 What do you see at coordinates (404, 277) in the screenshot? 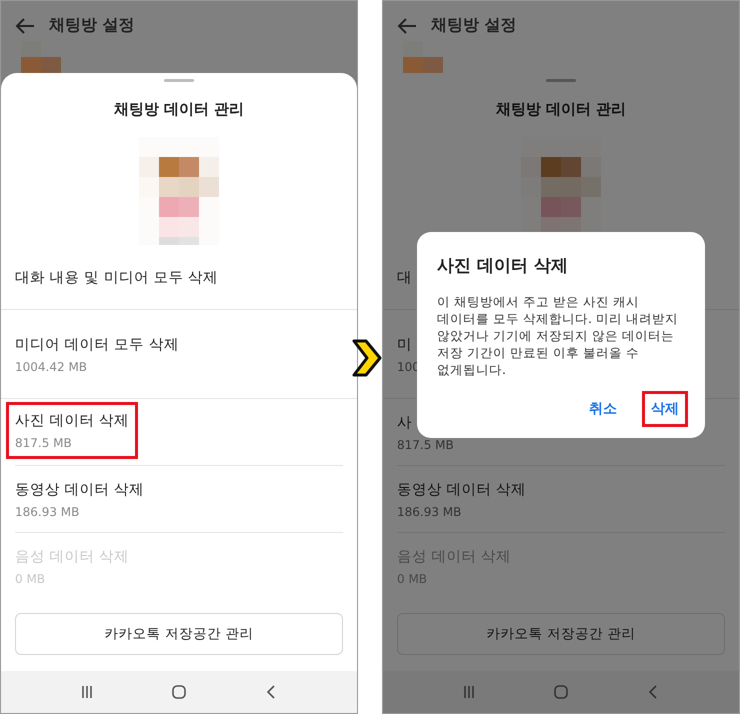
I see `menu-item-label: 대` at bounding box center [404, 277].